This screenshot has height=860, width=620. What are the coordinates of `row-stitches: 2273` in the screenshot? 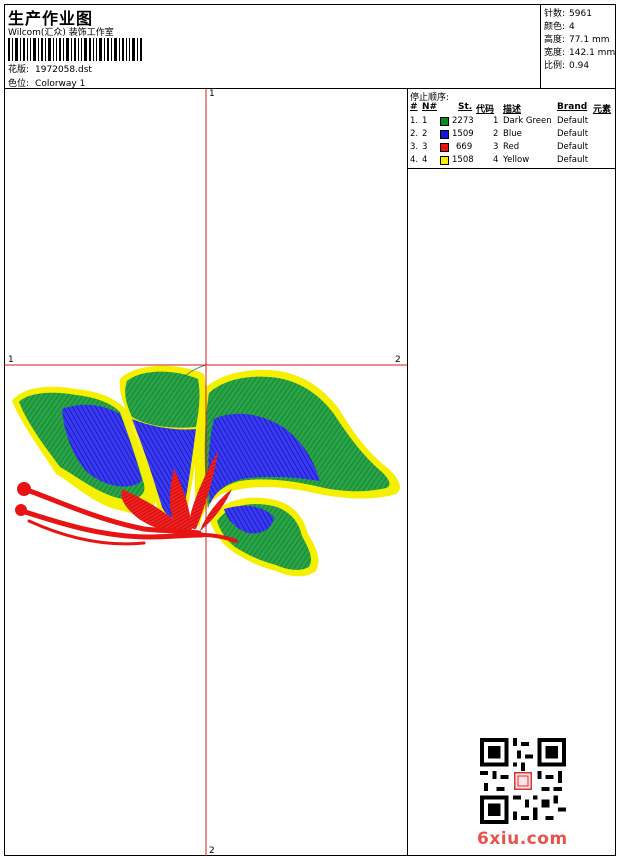 It's located at (463, 121).